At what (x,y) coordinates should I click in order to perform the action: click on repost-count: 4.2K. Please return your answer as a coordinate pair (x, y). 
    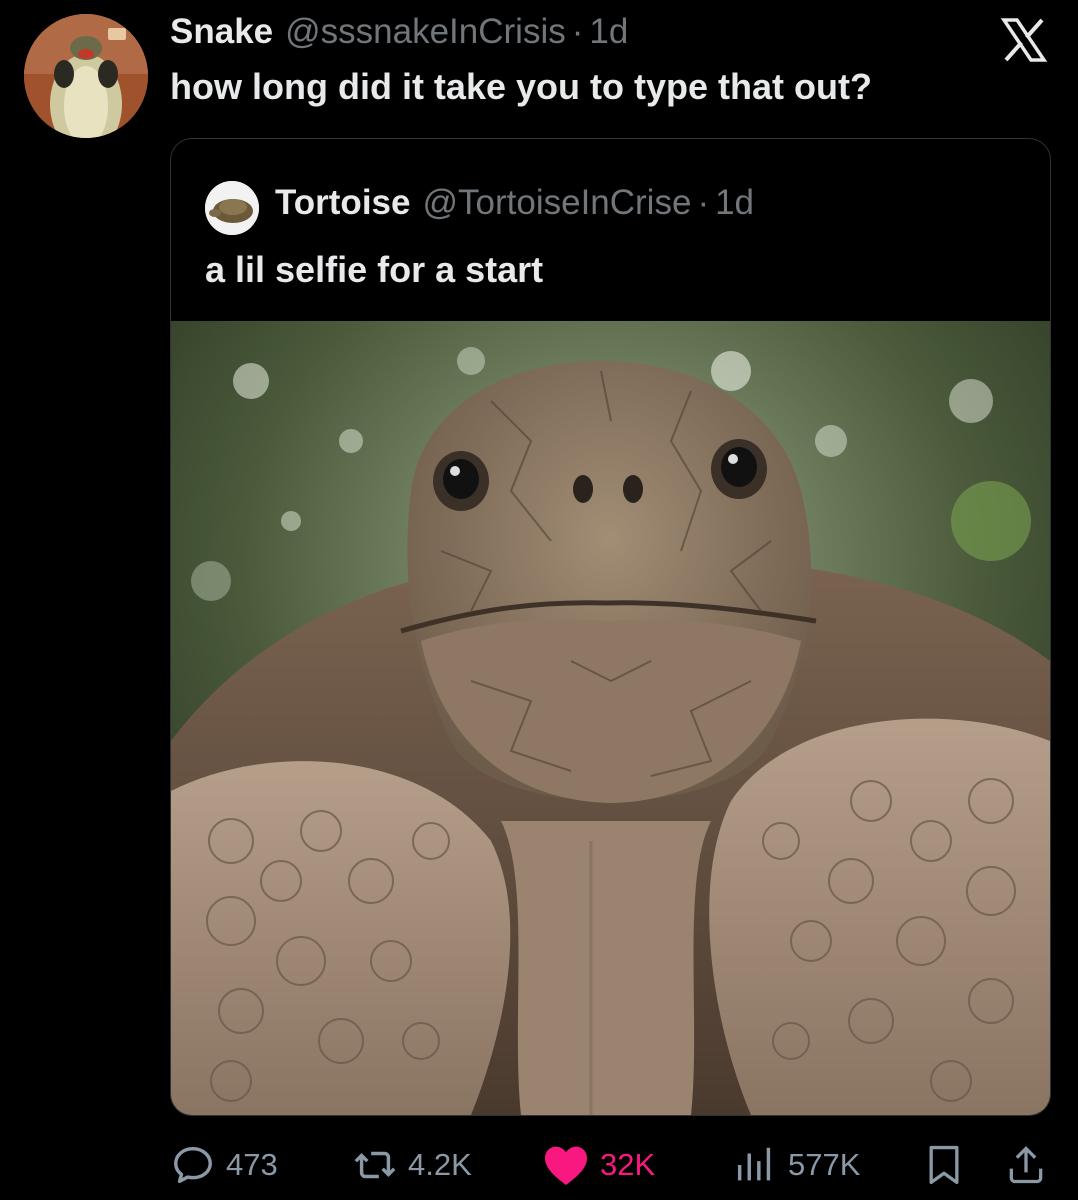
    Looking at the image, I should click on (440, 1164).